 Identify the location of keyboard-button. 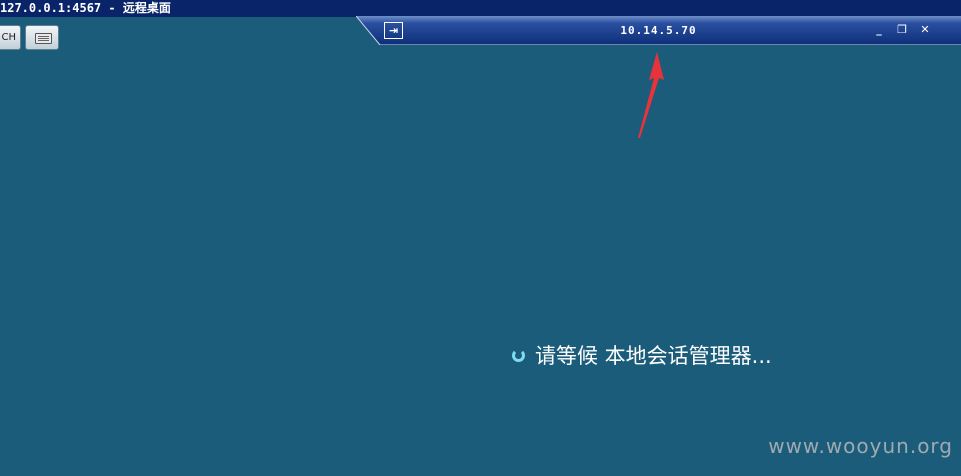
(42, 37).